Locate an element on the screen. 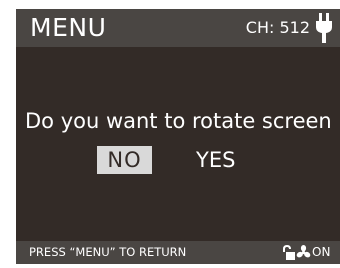 This screenshot has height=268, width=340. confirm-question: Do you want to rotate screen is located at coordinates (178, 121).